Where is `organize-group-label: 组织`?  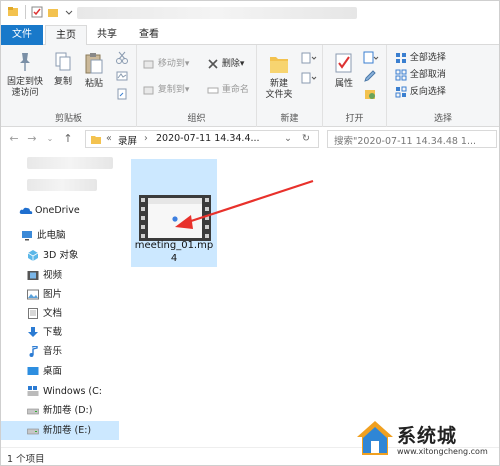 organize-group-label: 组织 is located at coordinates (196, 119).